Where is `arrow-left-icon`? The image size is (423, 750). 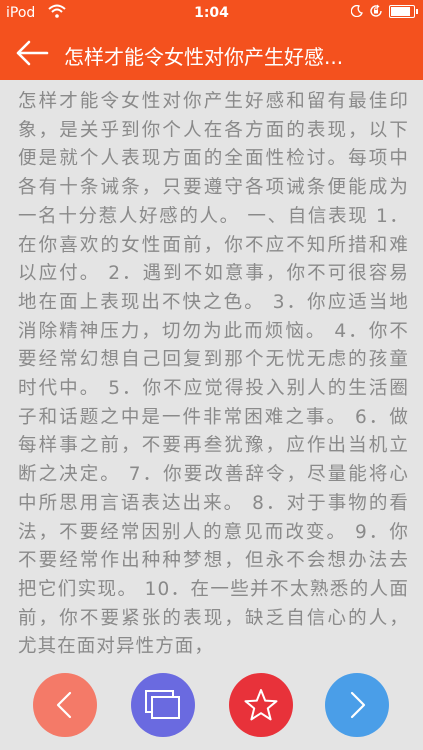 arrow-left-icon is located at coordinates (32, 53).